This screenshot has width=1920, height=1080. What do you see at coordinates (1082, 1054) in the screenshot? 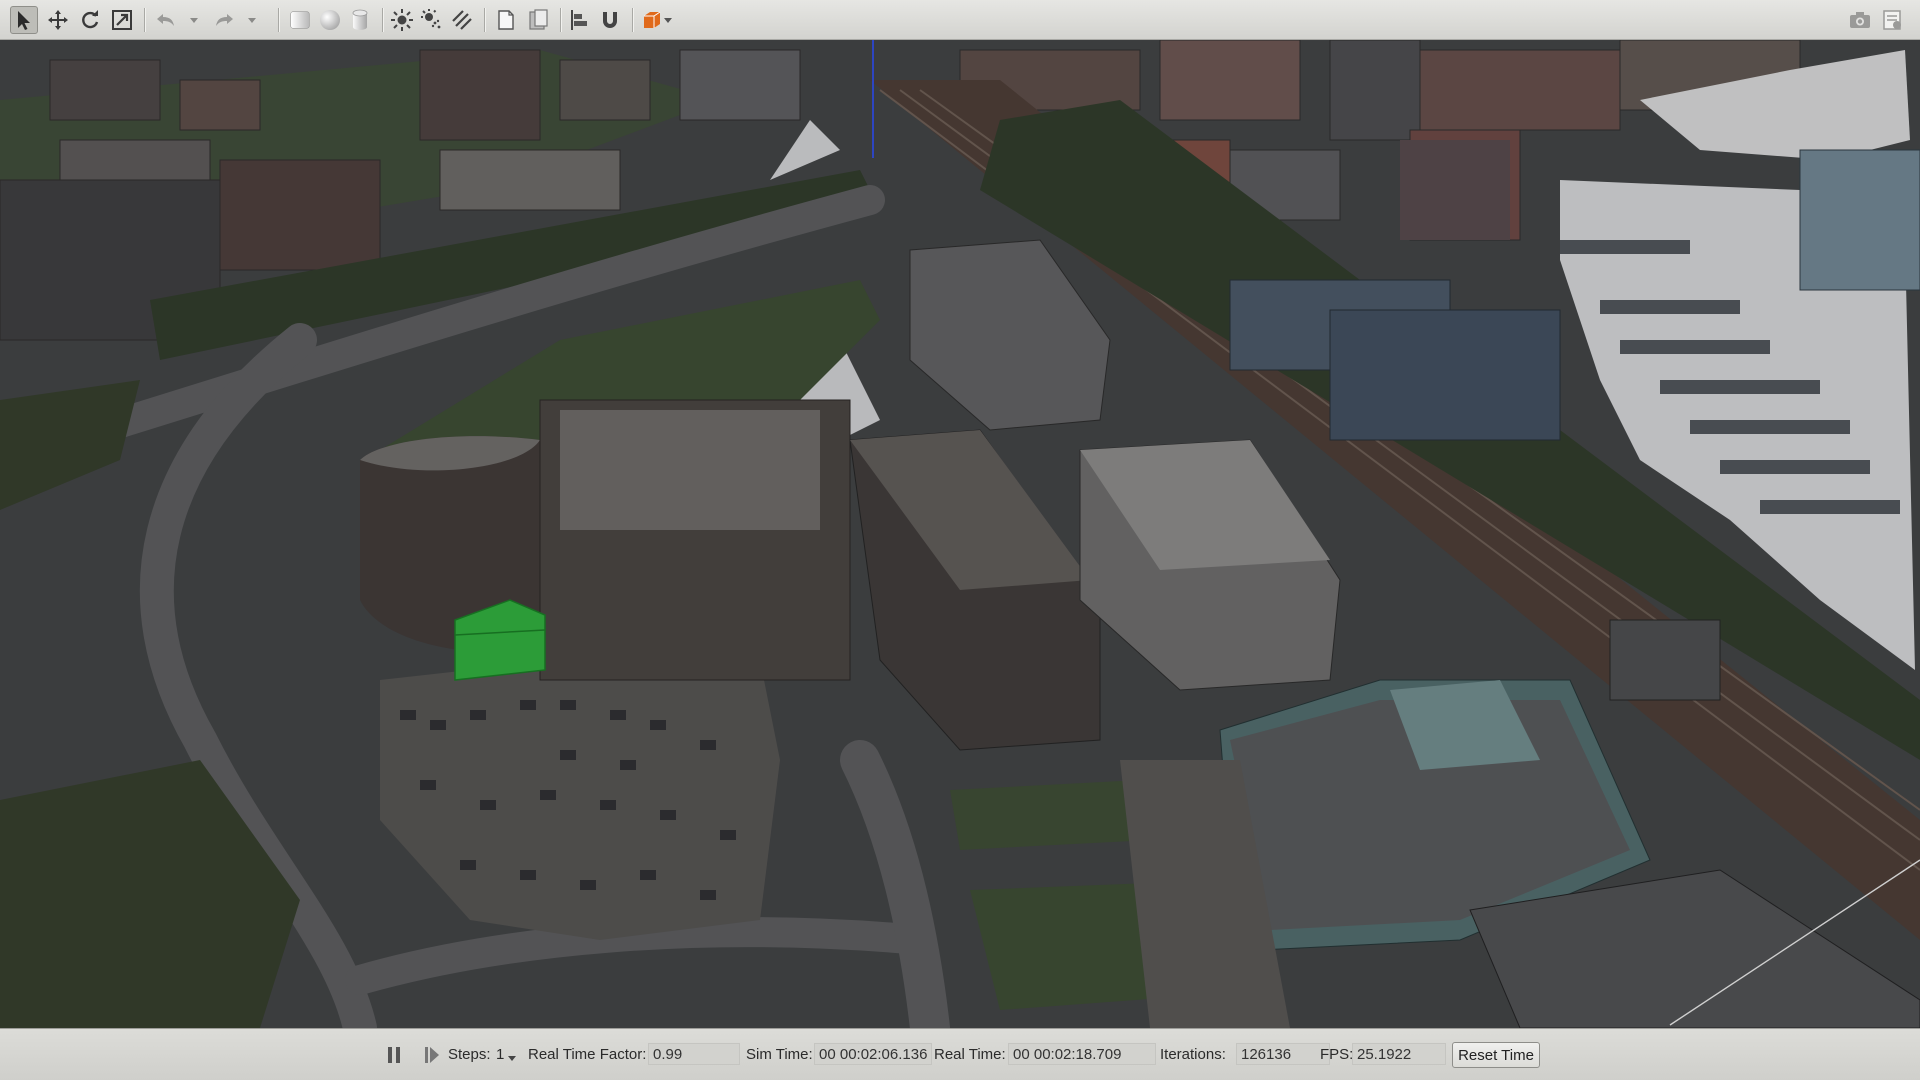
I see `real-time-value: 00 00:02:18.709` at bounding box center [1082, 1054].